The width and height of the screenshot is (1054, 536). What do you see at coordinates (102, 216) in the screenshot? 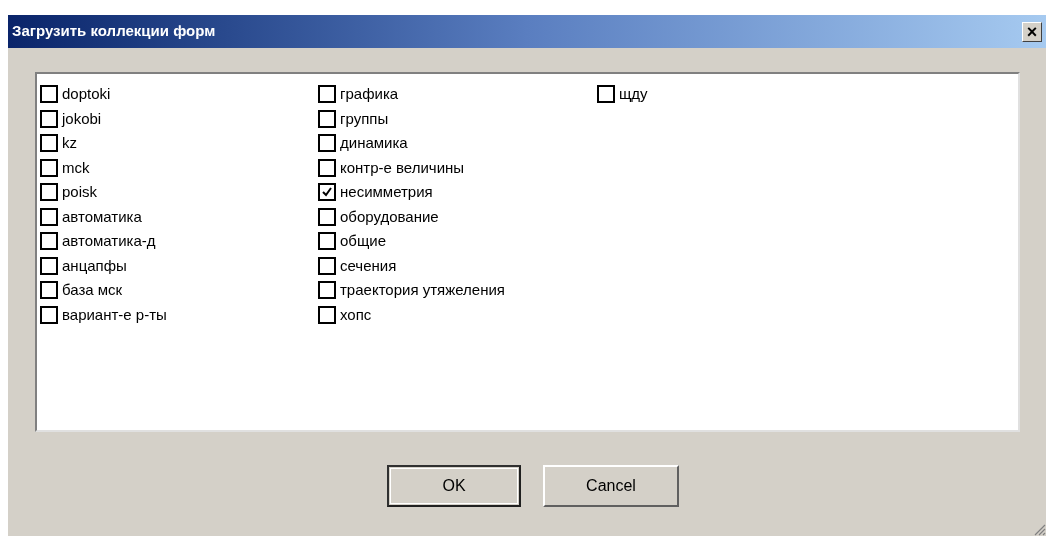
I see `checkbox-label: автоматика` at bounding box center [102, 216].